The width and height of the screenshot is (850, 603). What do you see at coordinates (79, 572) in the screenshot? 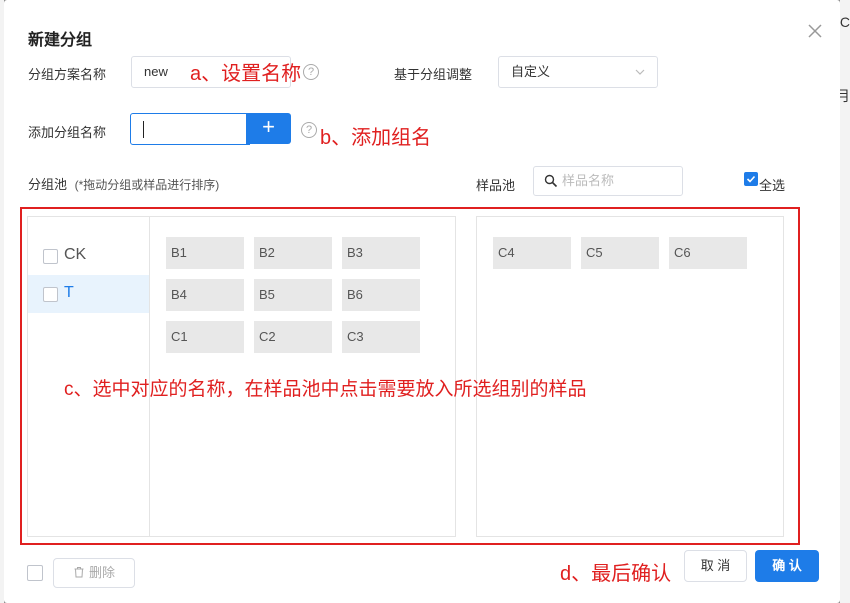
I see `trash-icon` at bounding box center [79, 572].